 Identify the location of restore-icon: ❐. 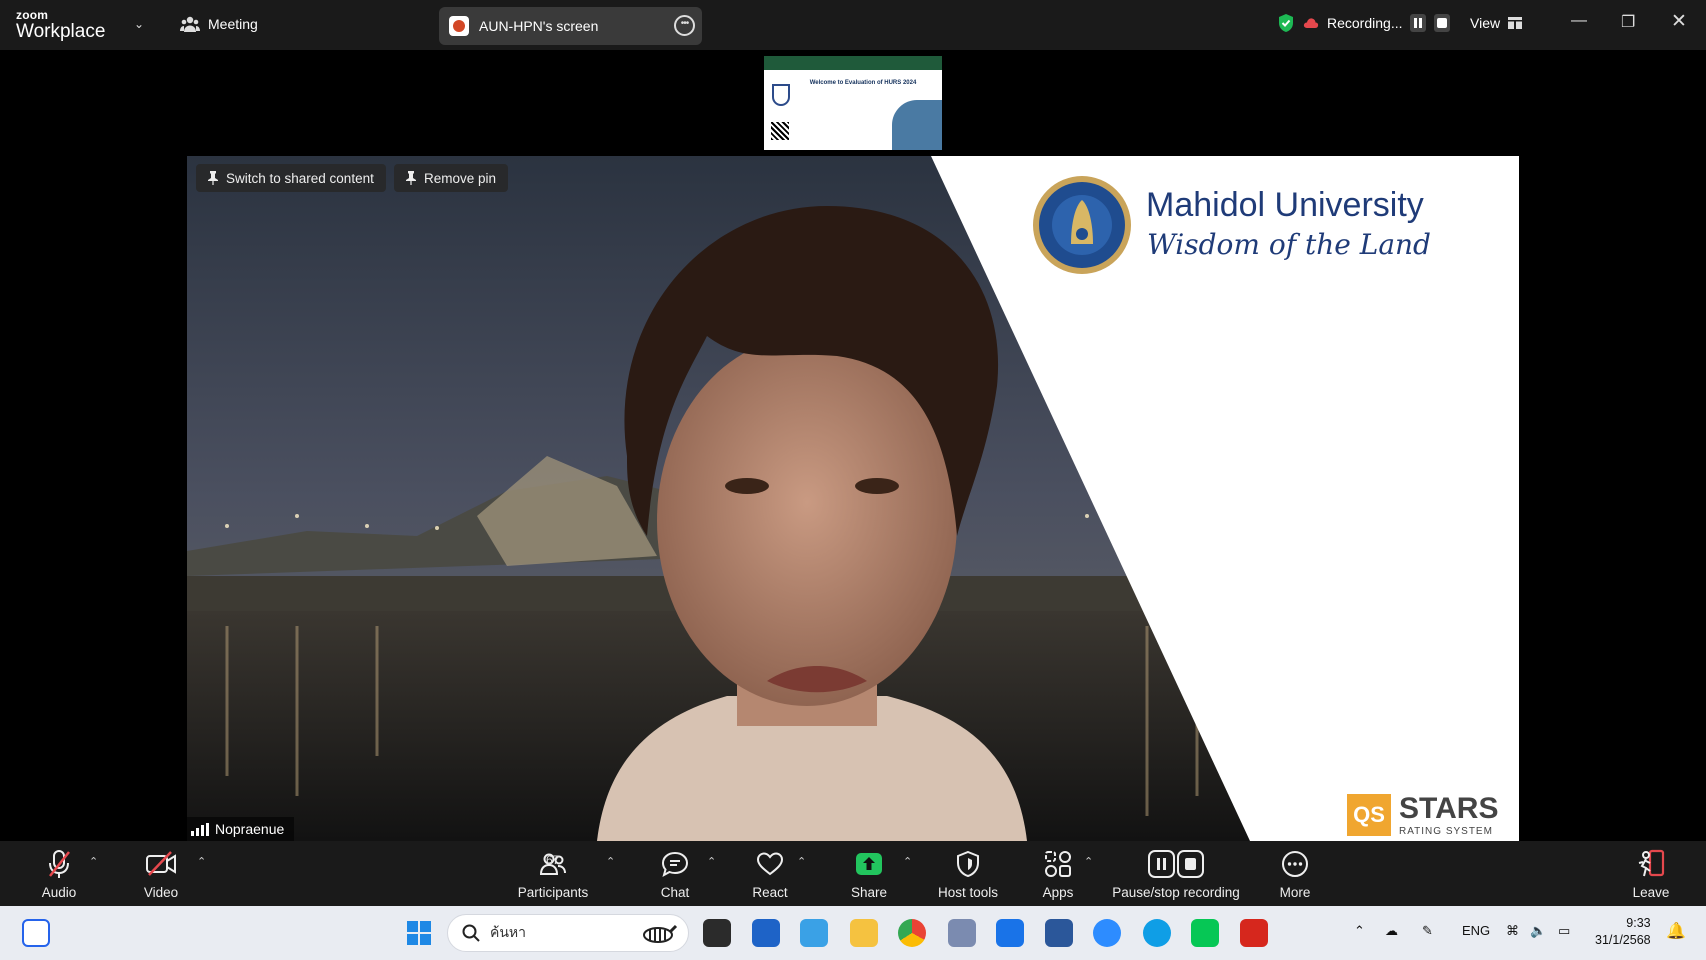
(1628, 22).